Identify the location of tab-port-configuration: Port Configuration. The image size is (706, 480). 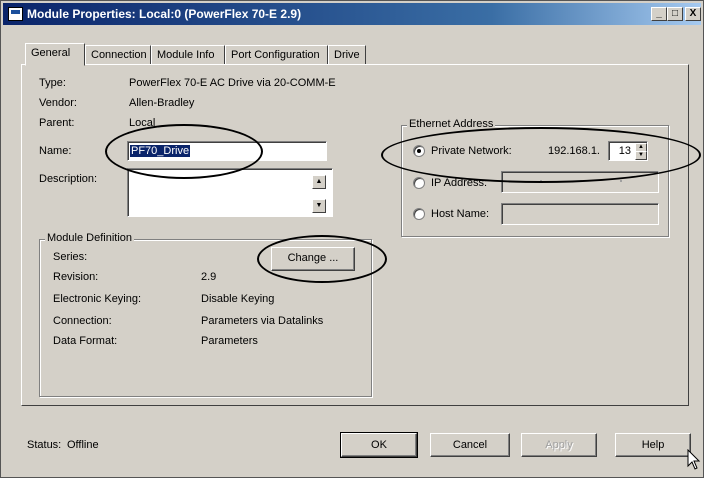
(276, 55).